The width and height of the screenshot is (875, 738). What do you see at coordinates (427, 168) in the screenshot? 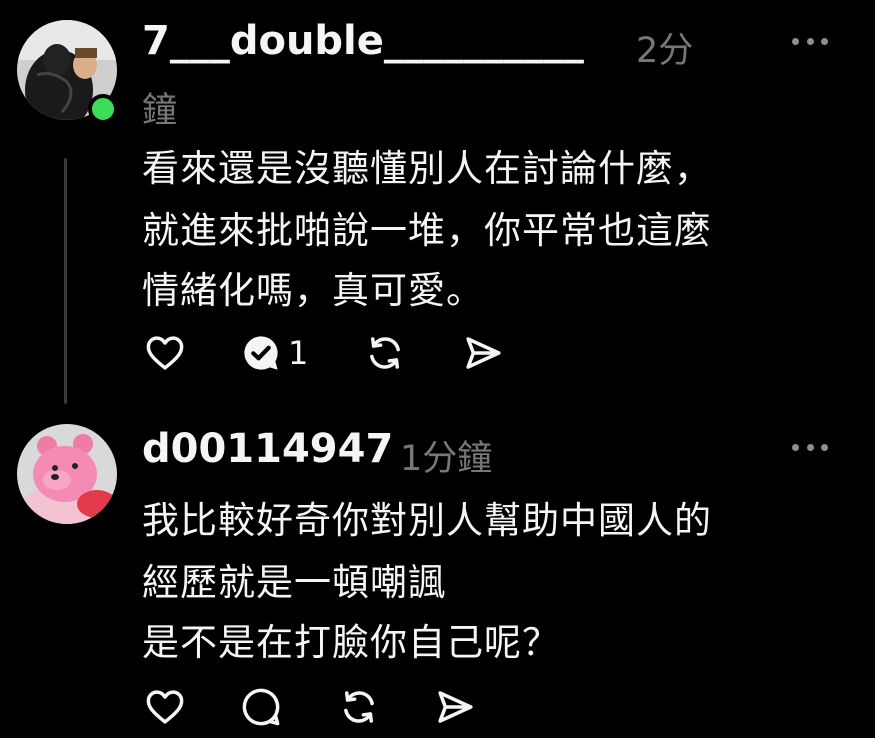
I see `comment-text-line: 看來還是沒聽懂別人在討論什麼，` at bounding box center [427, 168].